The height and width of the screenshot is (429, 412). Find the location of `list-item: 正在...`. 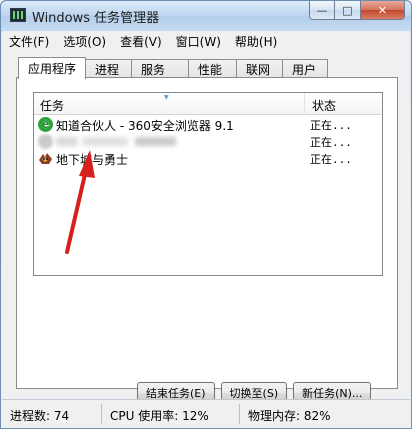

list-item: 正在... is located at coordinates (208, 141).